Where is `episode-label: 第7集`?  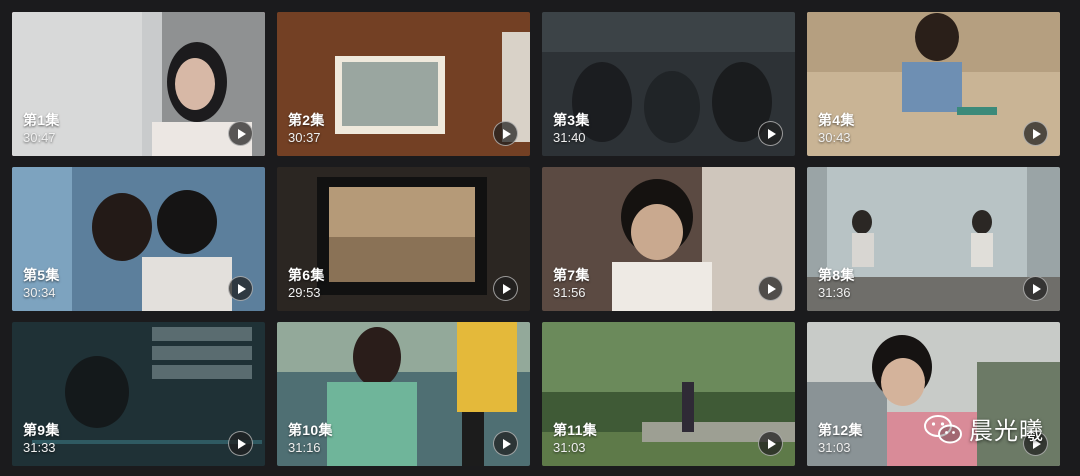 episode-label: 第7集 is located at coordinates (571, 275).